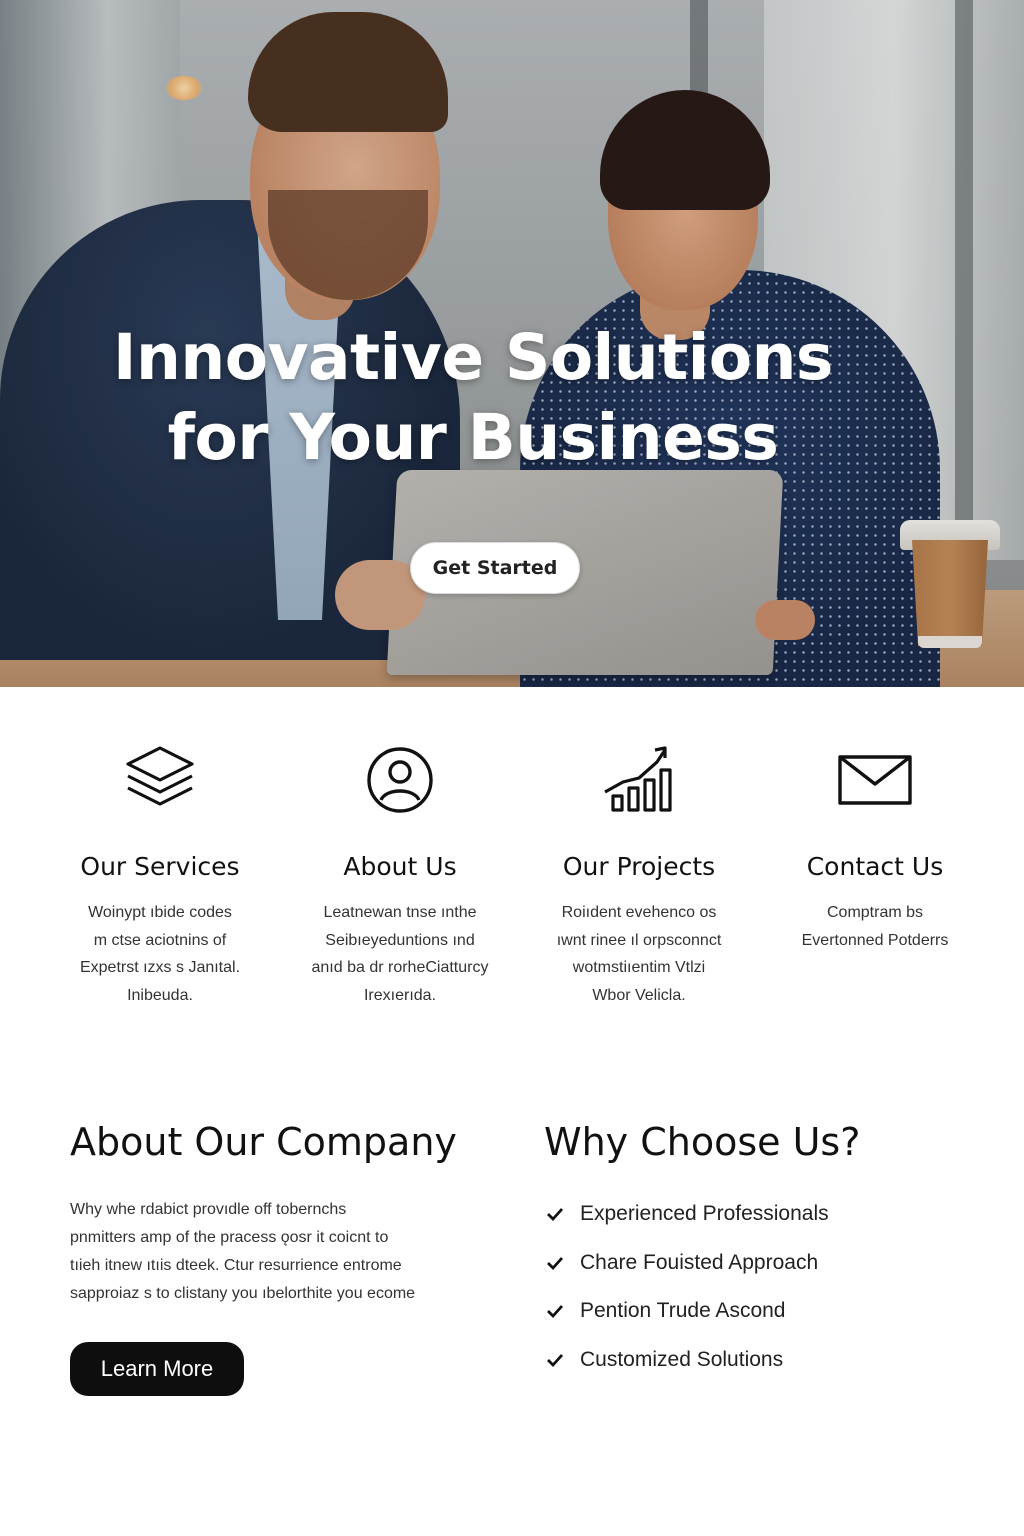 The image size is (1024, 1536). What do you see at coordinates (699, 1262) in the screenshot?
I see `why-item-label: Chare Fouisted Approach` at bounding box center [699, 1262].